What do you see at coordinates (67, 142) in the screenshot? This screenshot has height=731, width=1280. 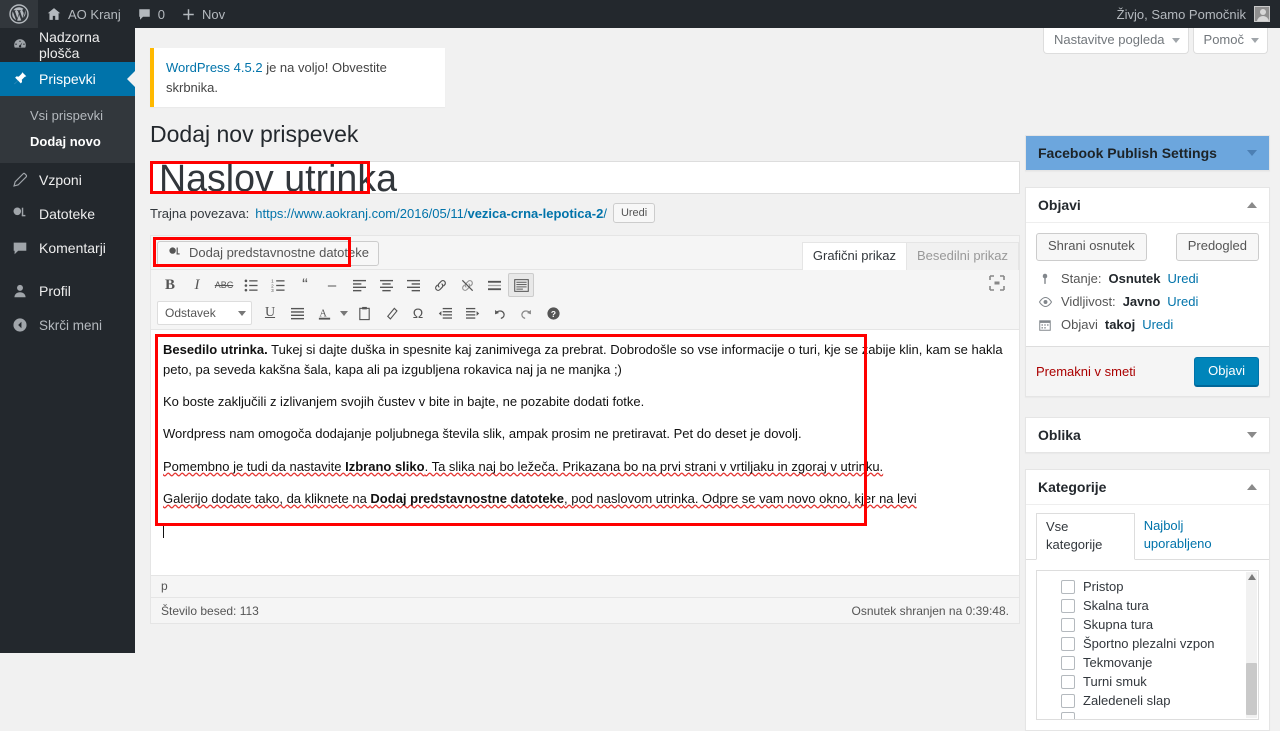 I see `sidebar-item-add-new: Dodaj novo` at bounding box center [67, 142].